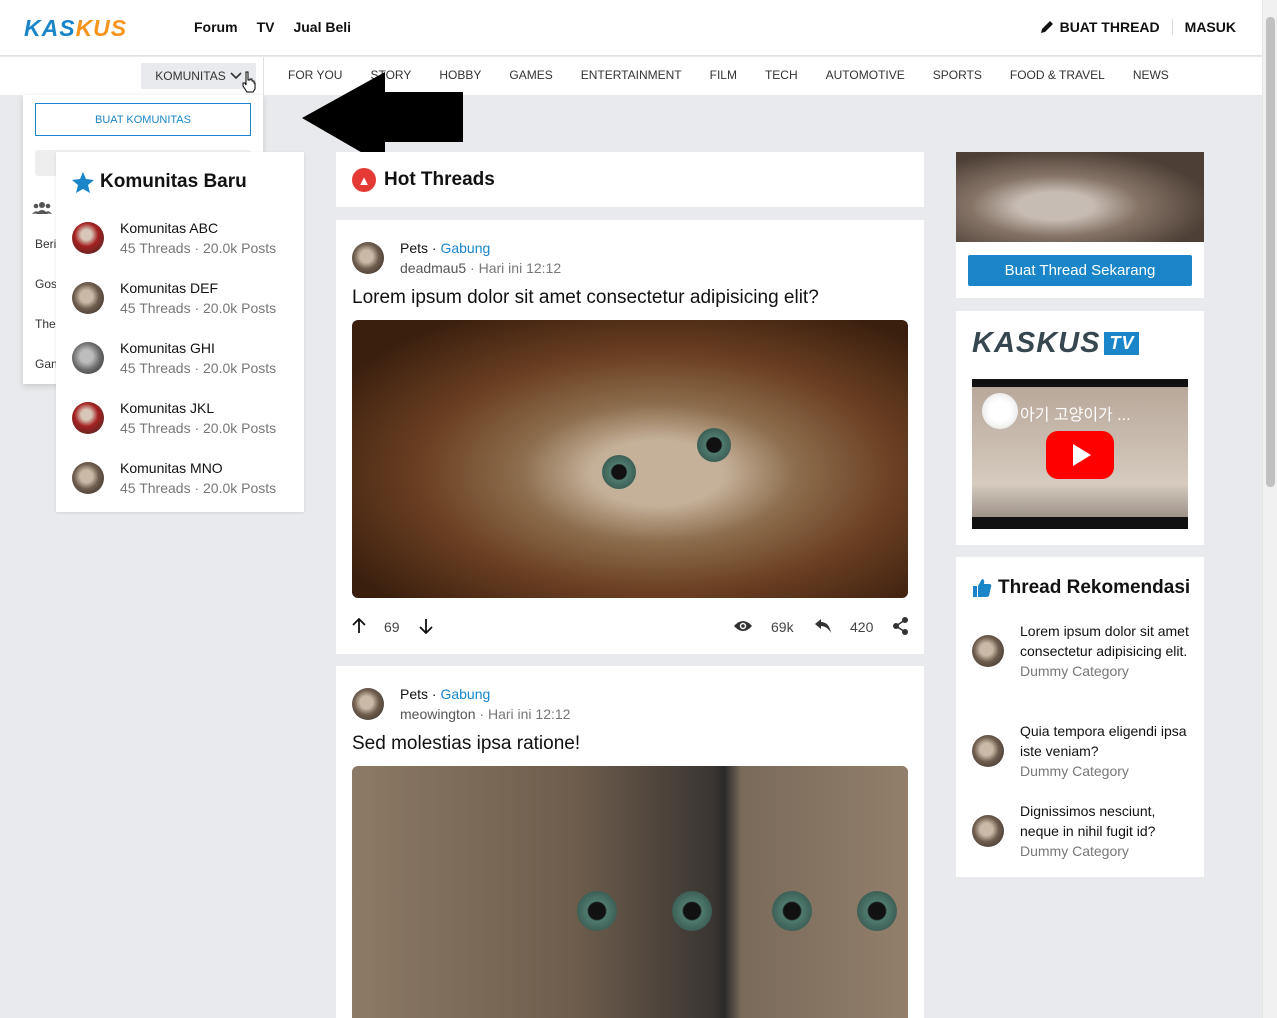 This screenshot has height=1018, width=1277. I want to click on thread-author: meowington, so click(438, 714).